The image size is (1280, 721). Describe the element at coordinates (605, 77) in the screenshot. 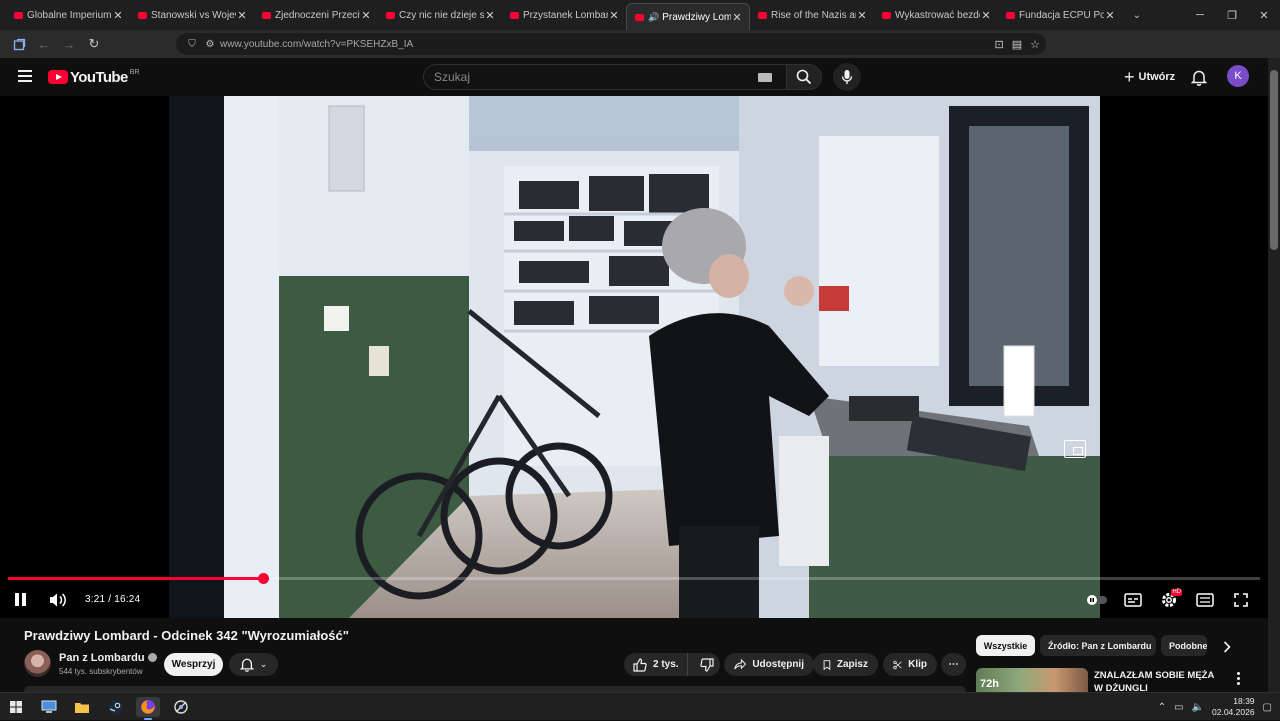

I see `search-input: Szukaj` at that location.